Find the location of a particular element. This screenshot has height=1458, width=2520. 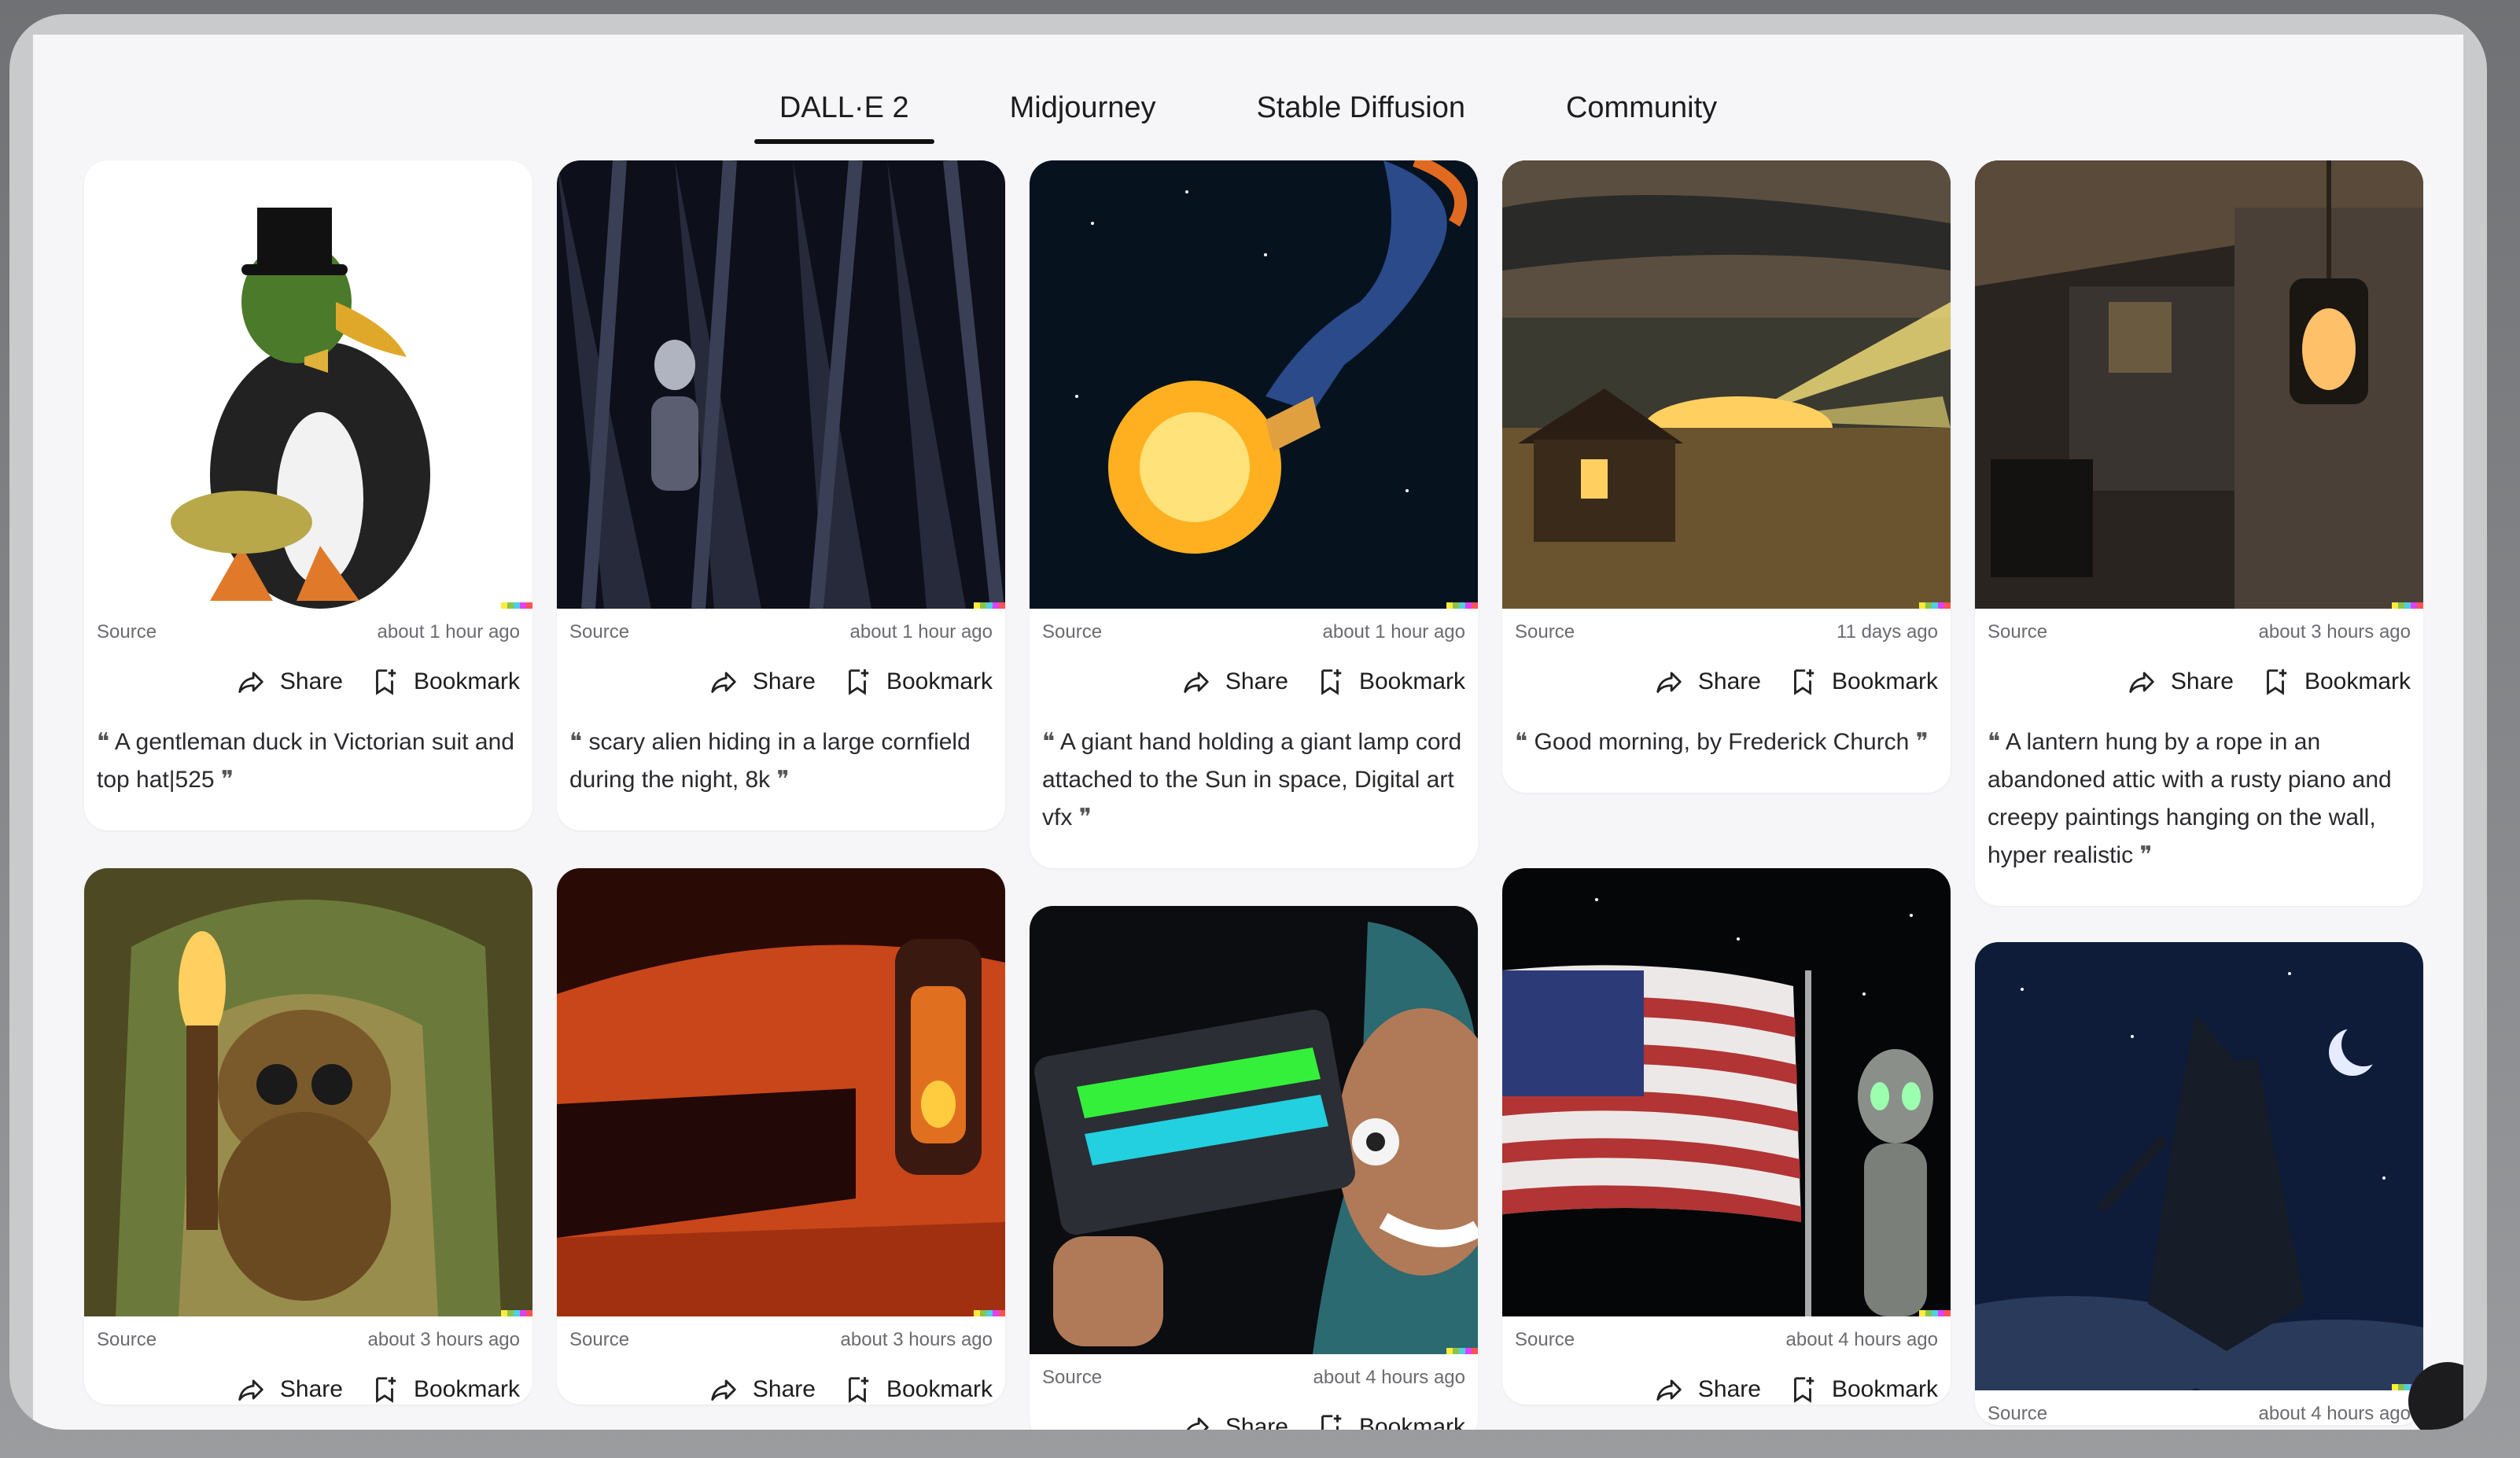

tab-dalle-2: DALL·E 2 is located at coordinates (844, 110).